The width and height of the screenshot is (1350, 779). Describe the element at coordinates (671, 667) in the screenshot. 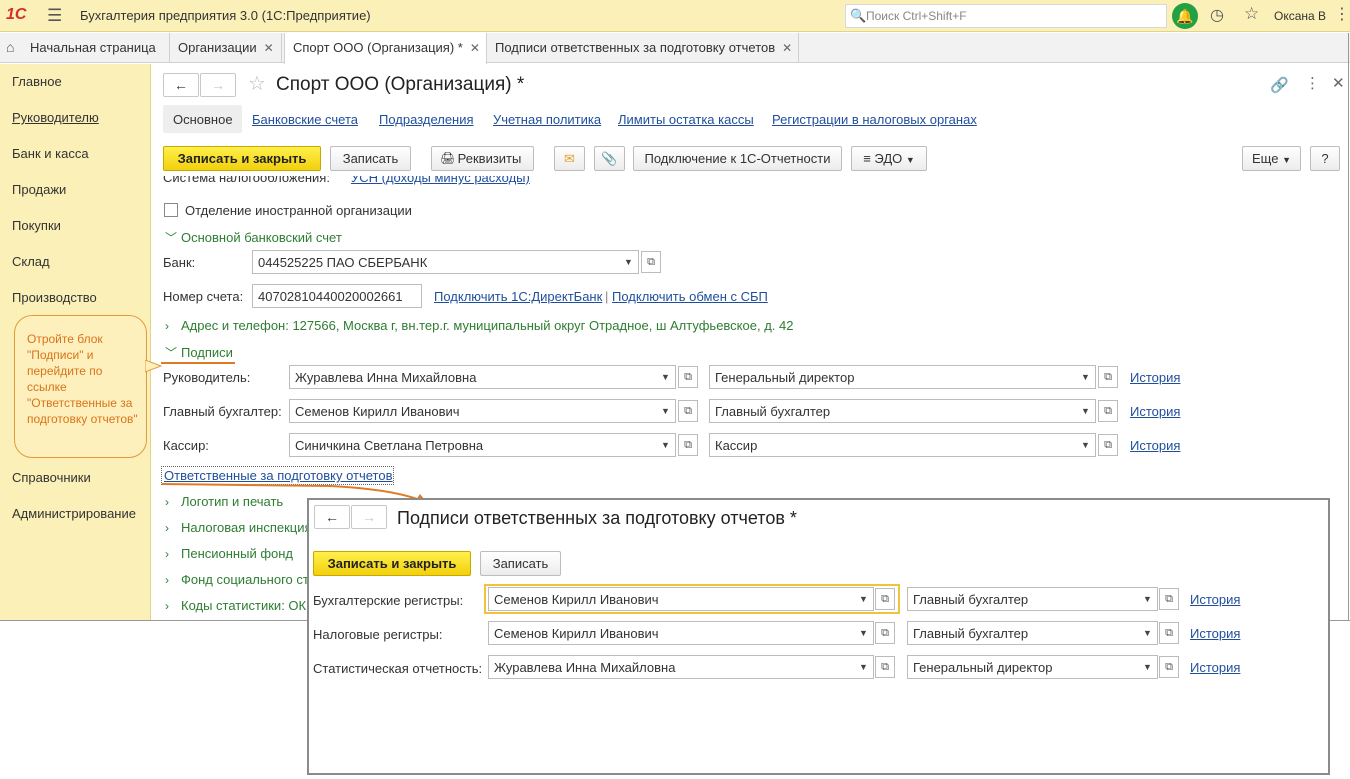

I see `popup-person-field: Журавлева Инна Михайловна` at that location.